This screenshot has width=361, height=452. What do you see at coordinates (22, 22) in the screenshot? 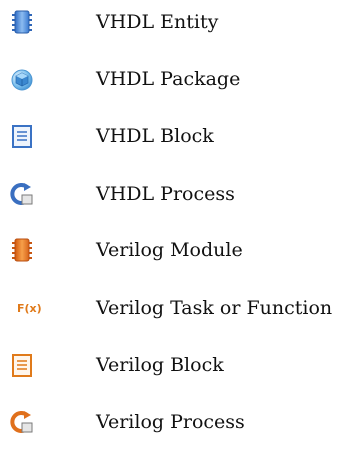
I see `vhdl-entity-chip-icon` at bounding box center [22, 22].